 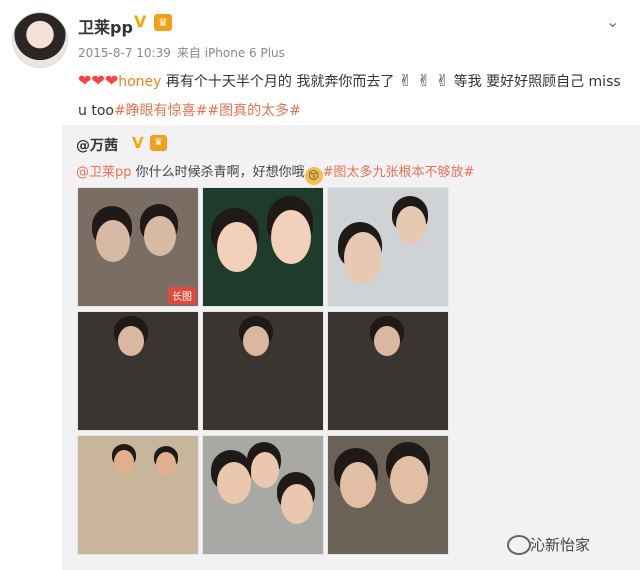 What do you see at coordinates (313, 176) in the screenshot?
I see `kiss-emoji-icon: 😚` at bounding box center [313, 176].